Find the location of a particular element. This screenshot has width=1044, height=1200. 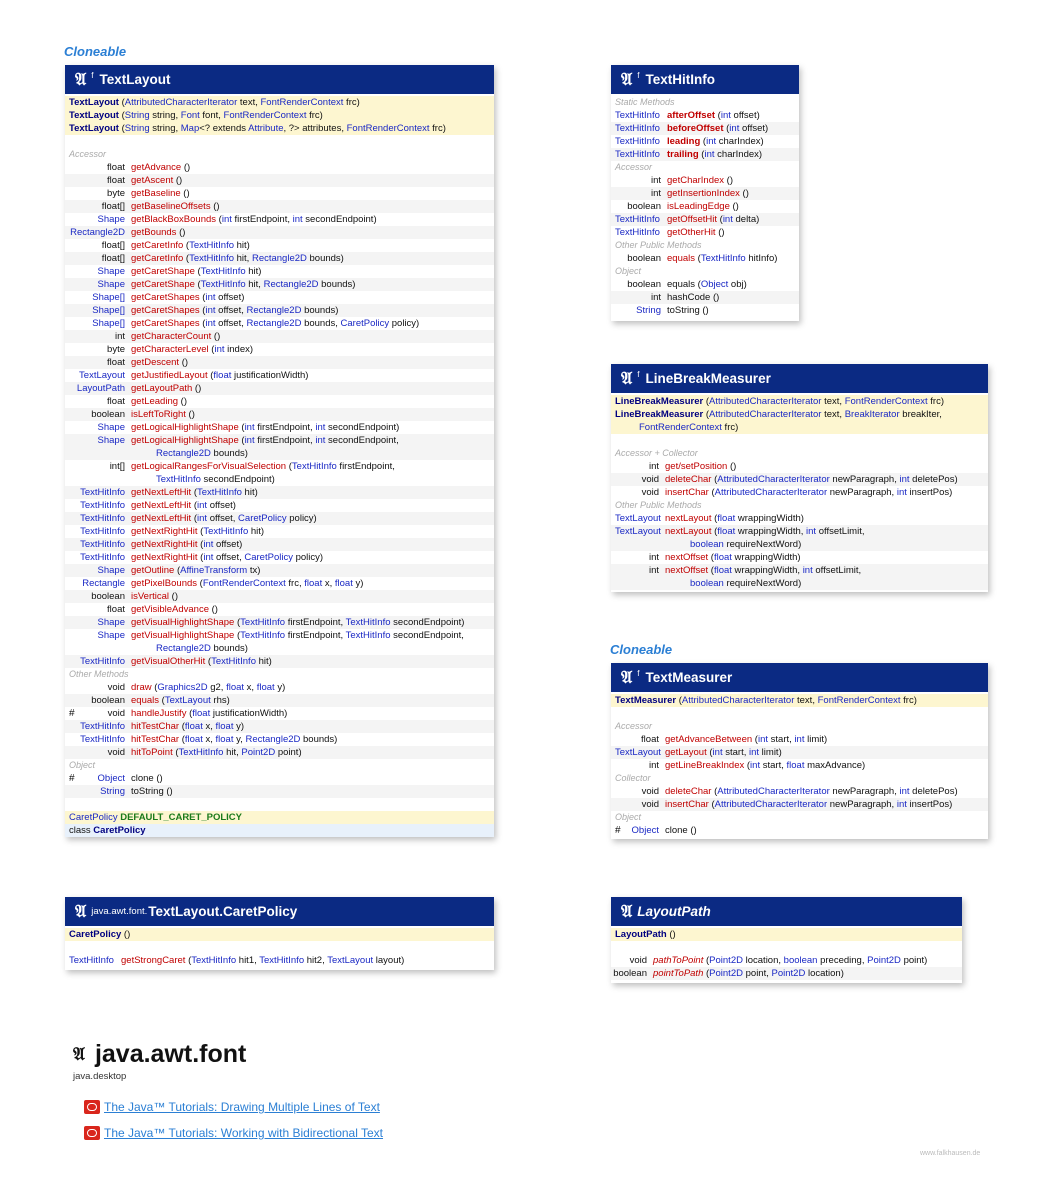

class-title: TextLayout is located at coordinates (135, 79).